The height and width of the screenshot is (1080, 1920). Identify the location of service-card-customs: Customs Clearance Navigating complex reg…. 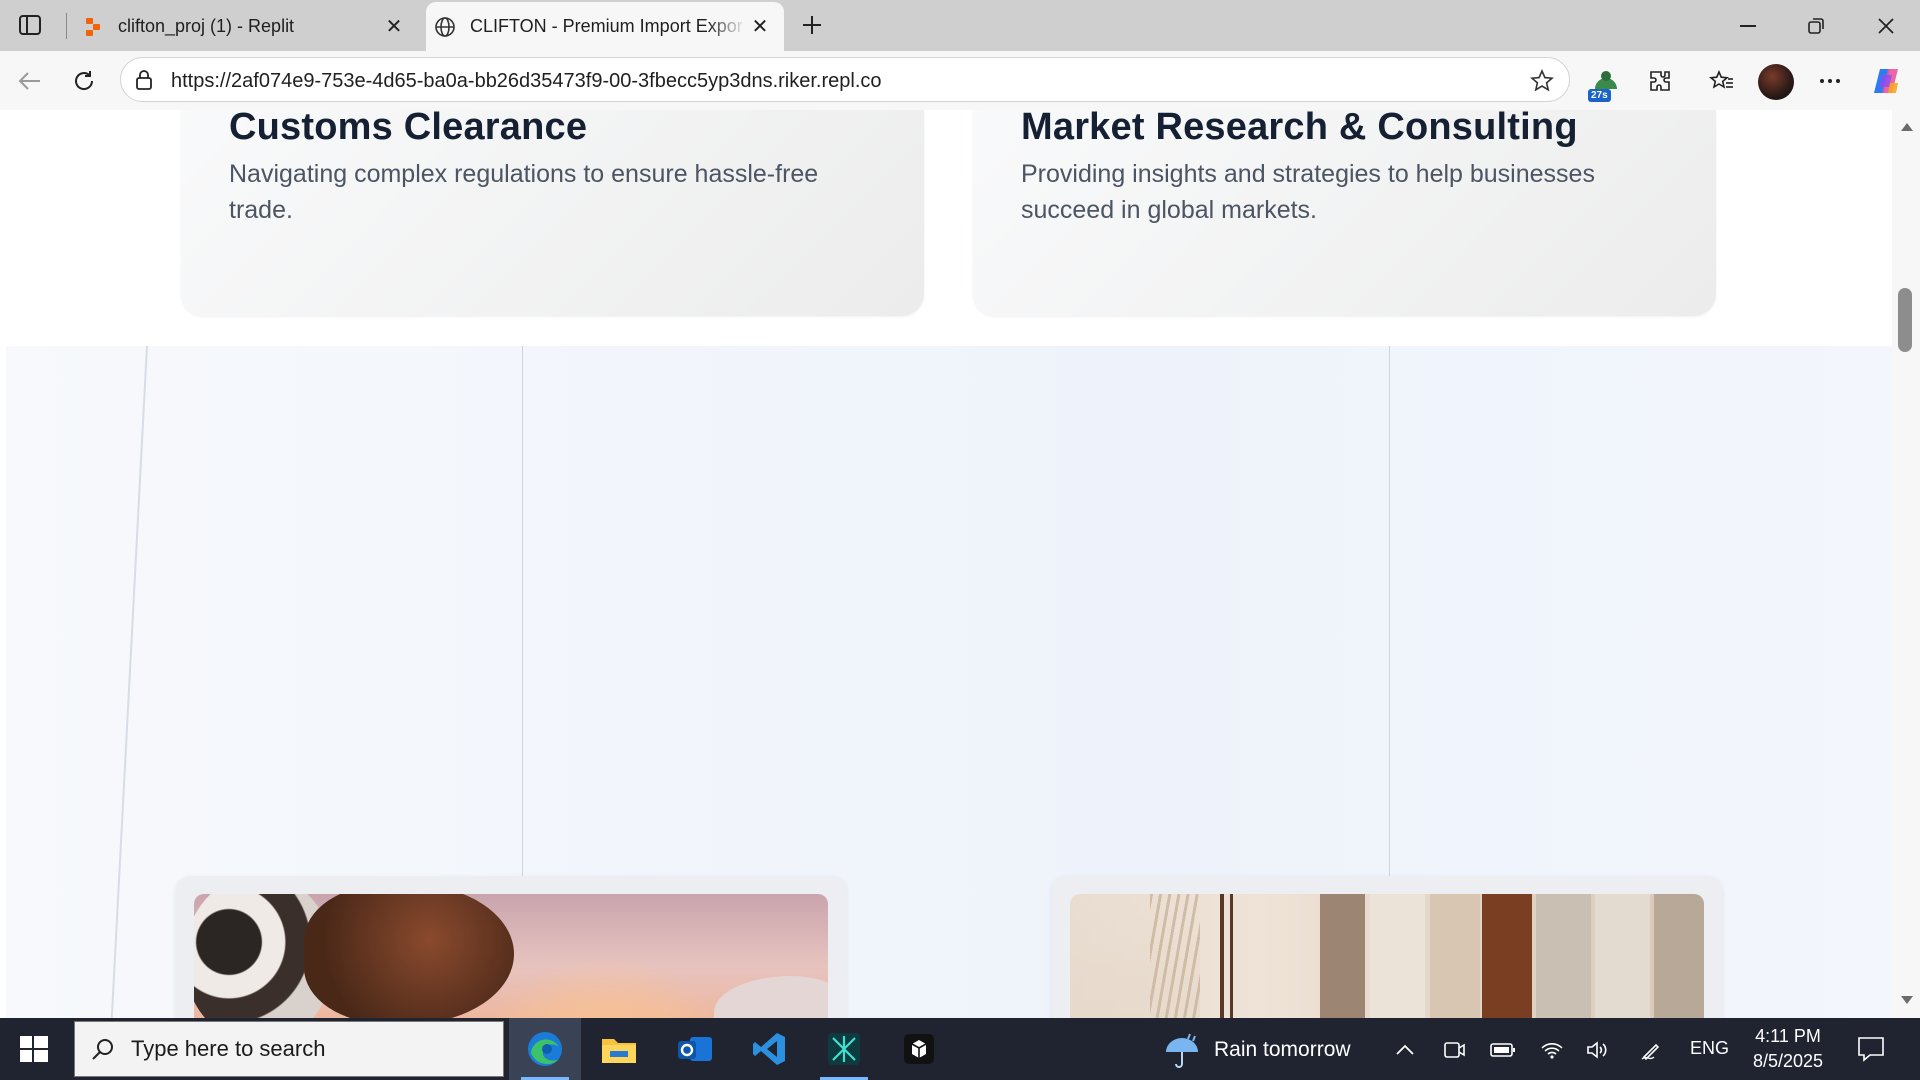
(552, 213).